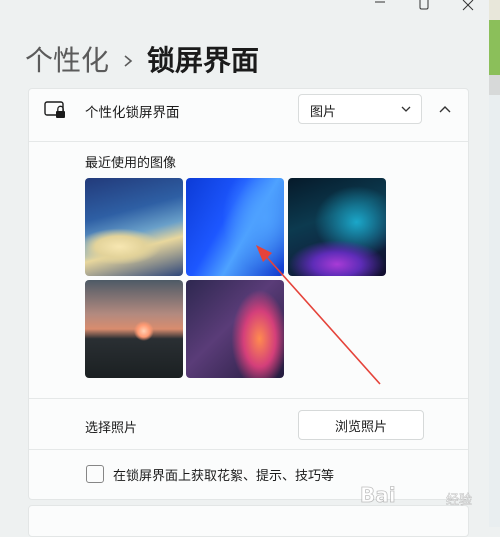 The width and height of the screenshot is (500, 537). Describe the element at coordinates (67, 61) in the screenshot. I see `breadcrumb-parent: 个性化` at that location.